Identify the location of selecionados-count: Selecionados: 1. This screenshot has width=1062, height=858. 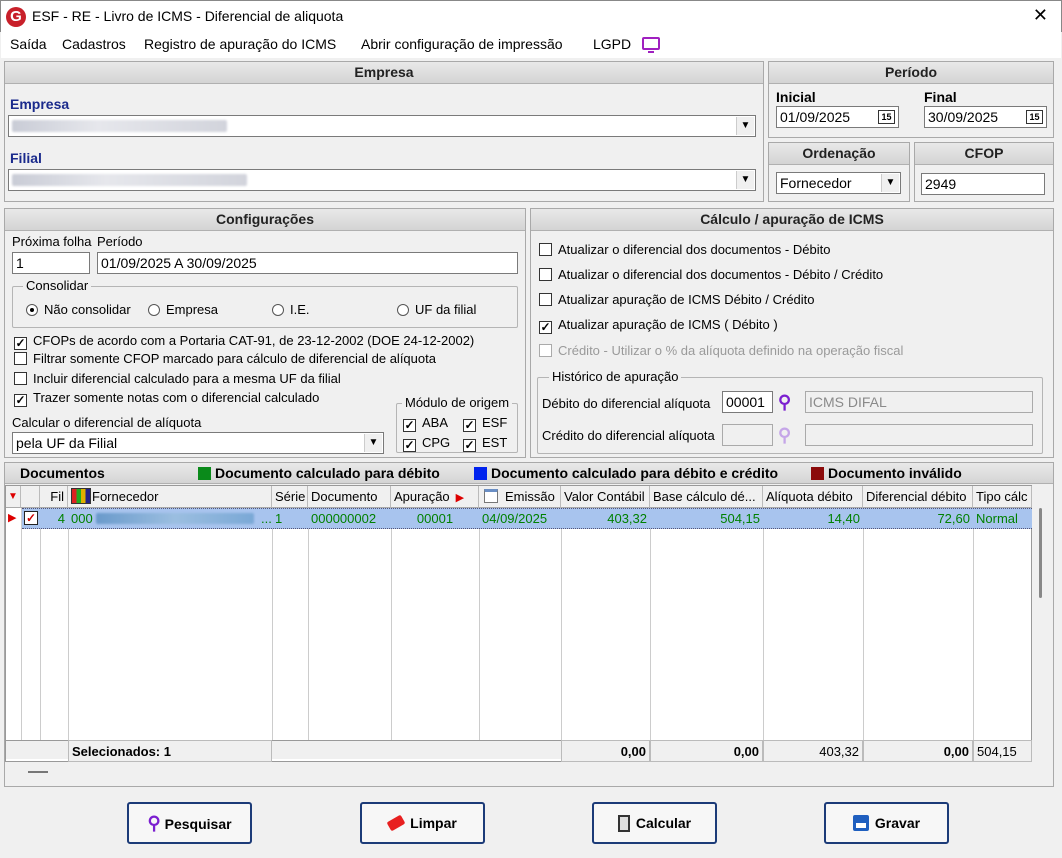
(170, 751).